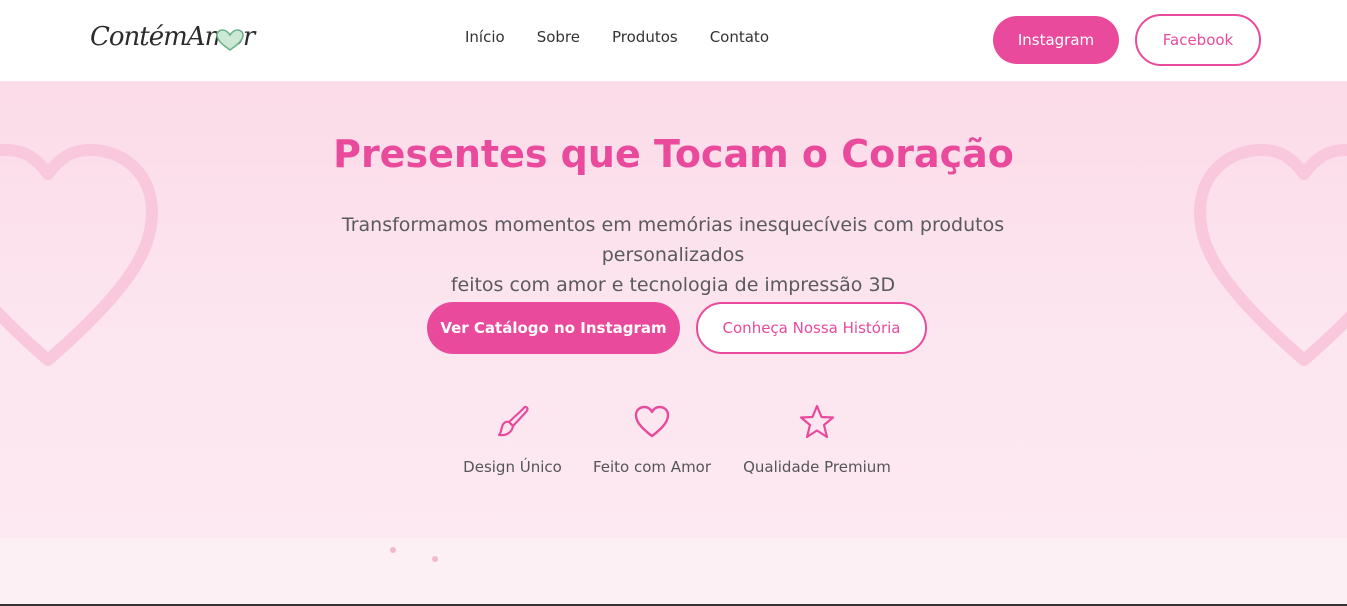 This screenshot has width=1347, height=606. I want to click on feature-qualidade-premium: Qualidade Premium, so click(817, 439).